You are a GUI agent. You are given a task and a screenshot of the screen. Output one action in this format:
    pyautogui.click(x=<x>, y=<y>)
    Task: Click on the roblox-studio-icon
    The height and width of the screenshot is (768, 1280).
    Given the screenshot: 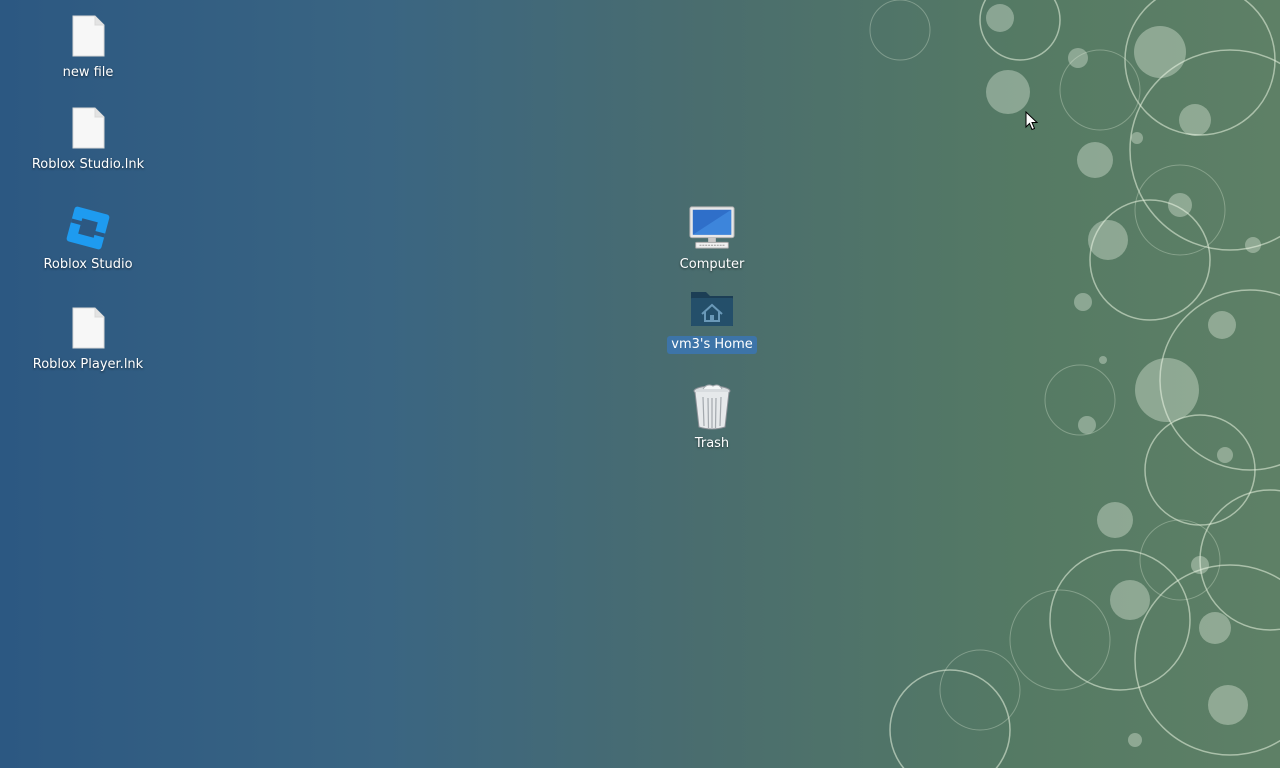 What is the action you would take?
    pyautogui.click(x=88, y=228)
    